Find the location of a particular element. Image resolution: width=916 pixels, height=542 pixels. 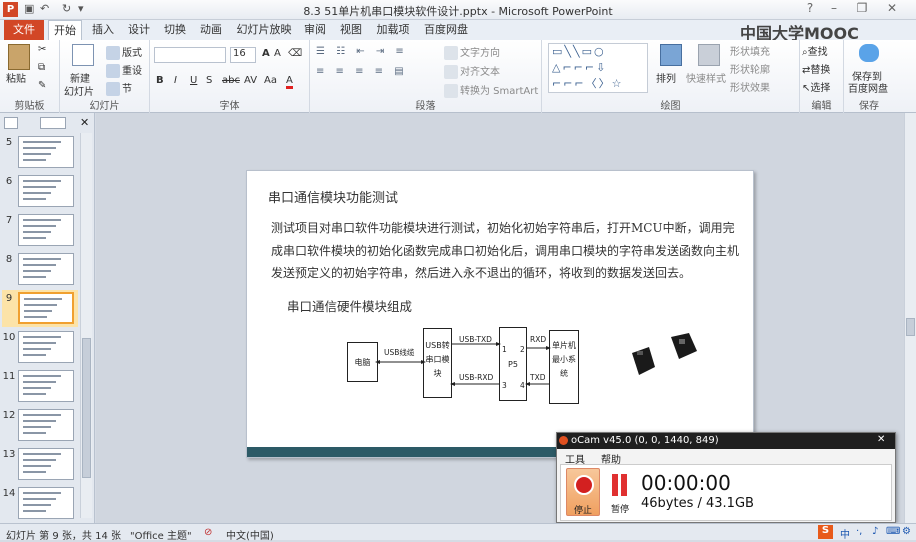

spacing-button: AV is located at coordinates (250, 80).